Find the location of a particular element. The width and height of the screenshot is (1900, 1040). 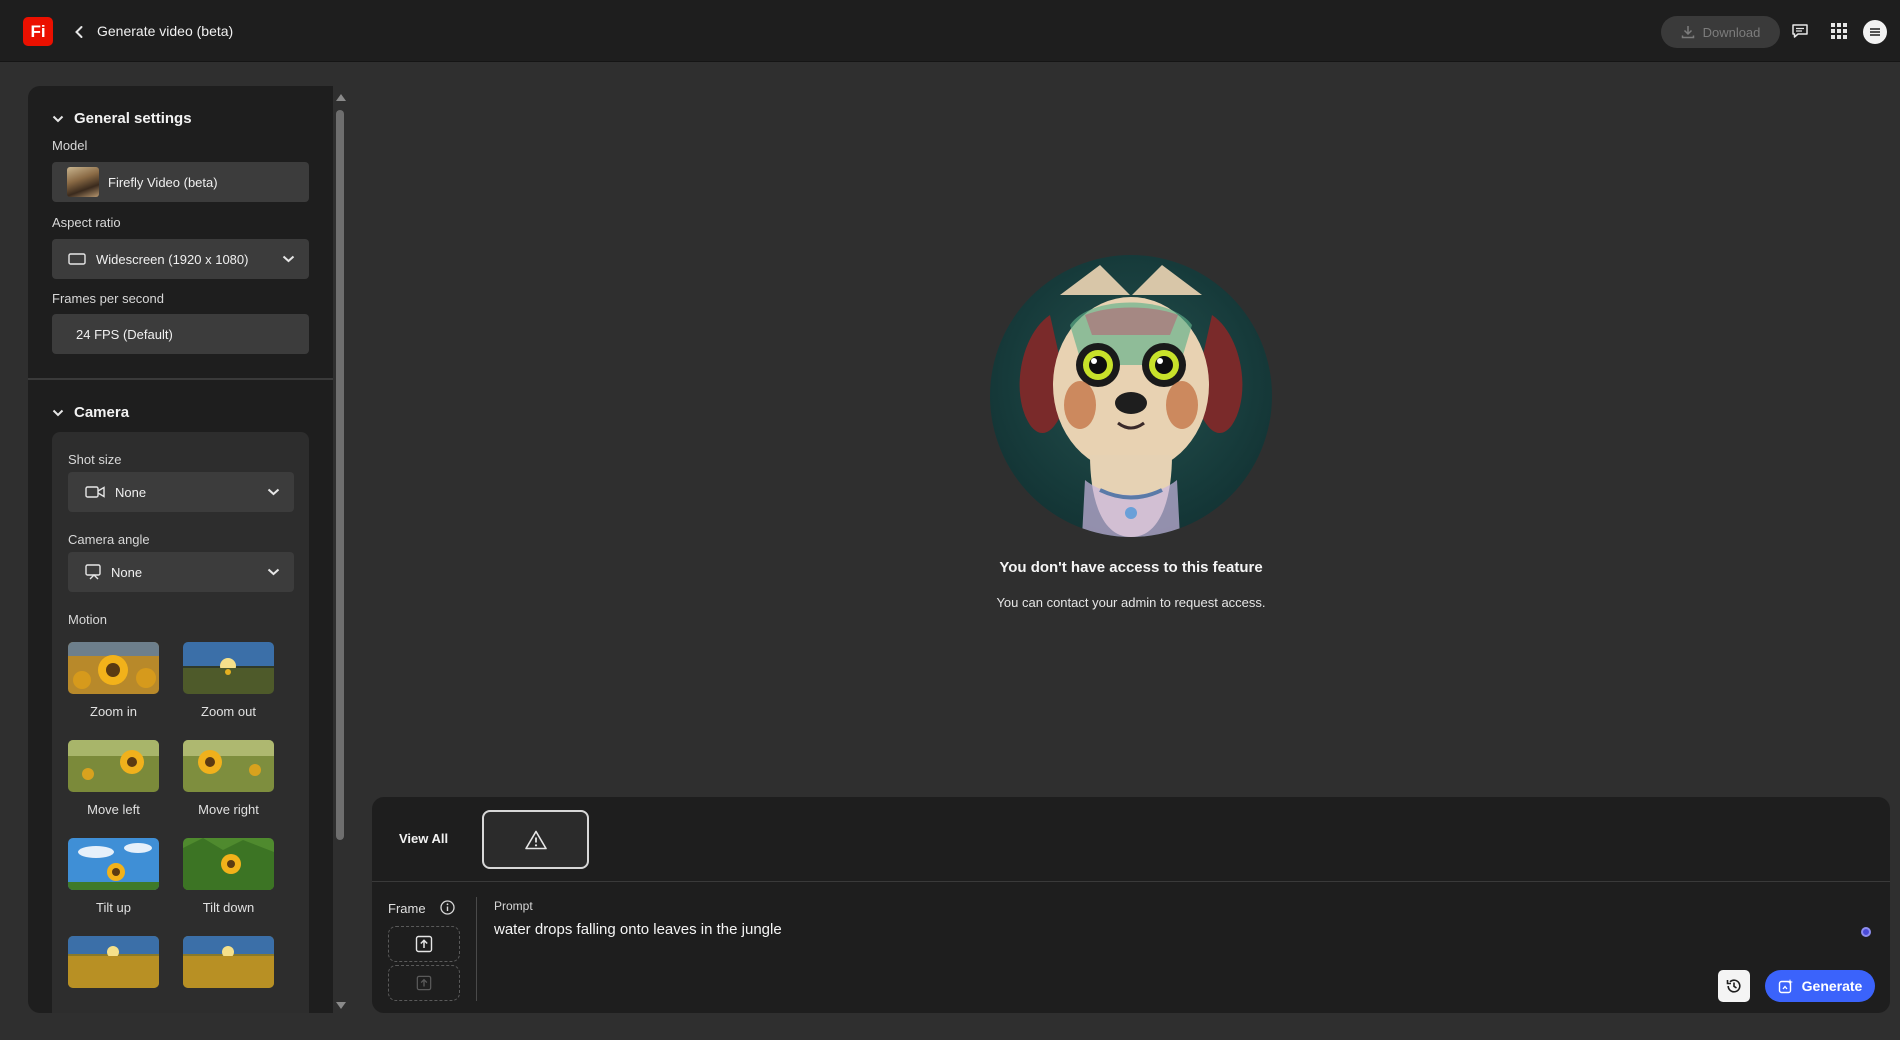

model-selector: Firefly Video (beta) is located at coordinates (180, 182).